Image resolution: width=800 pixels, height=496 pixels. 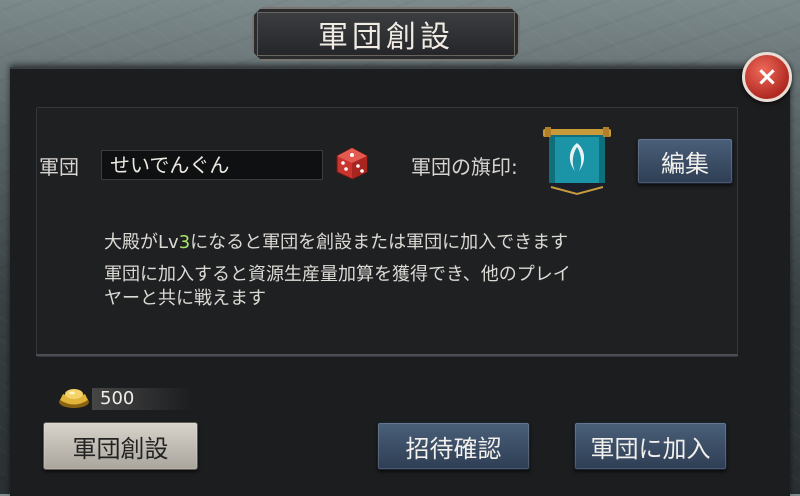 What do you see at coordinates (685, 161) in the screenshot?
I see `edit-banner-button: 編集` at bounding box center [685, 161].